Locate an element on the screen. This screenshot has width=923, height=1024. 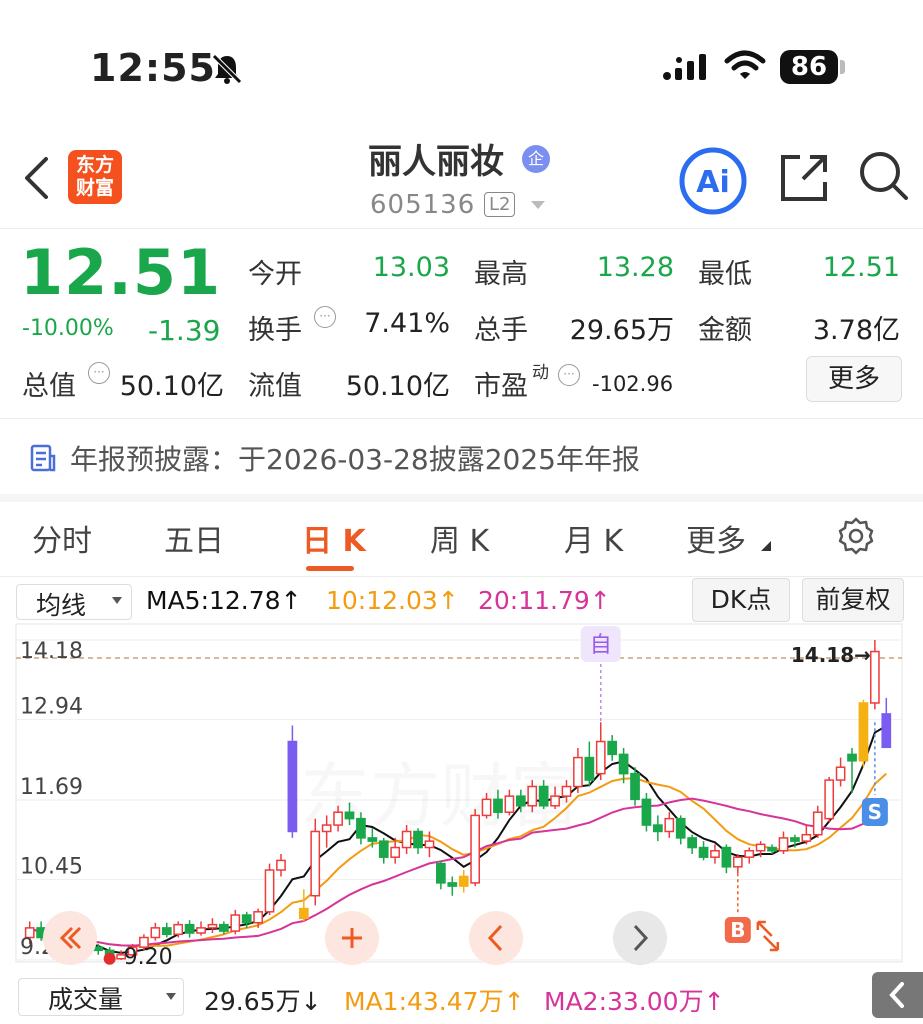
chevron-left-icon is located at coordinates (896, 995).